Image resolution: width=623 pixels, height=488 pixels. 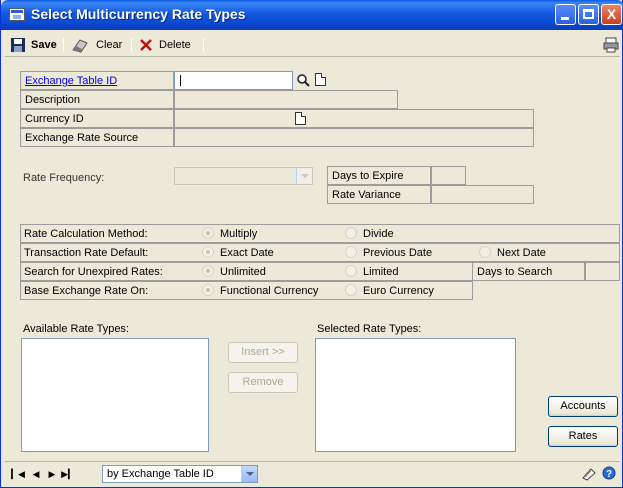 I want to click on next-record-icon: ▶, so click(x=52, y=474).